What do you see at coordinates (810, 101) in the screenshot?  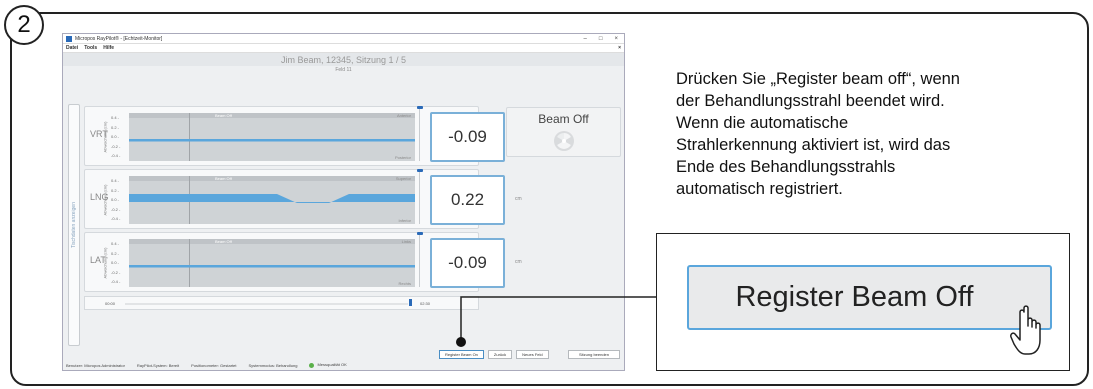 I see `instruction-line: der Behandlungsstrahl beendet wird.` at bounding box center [810, 101].